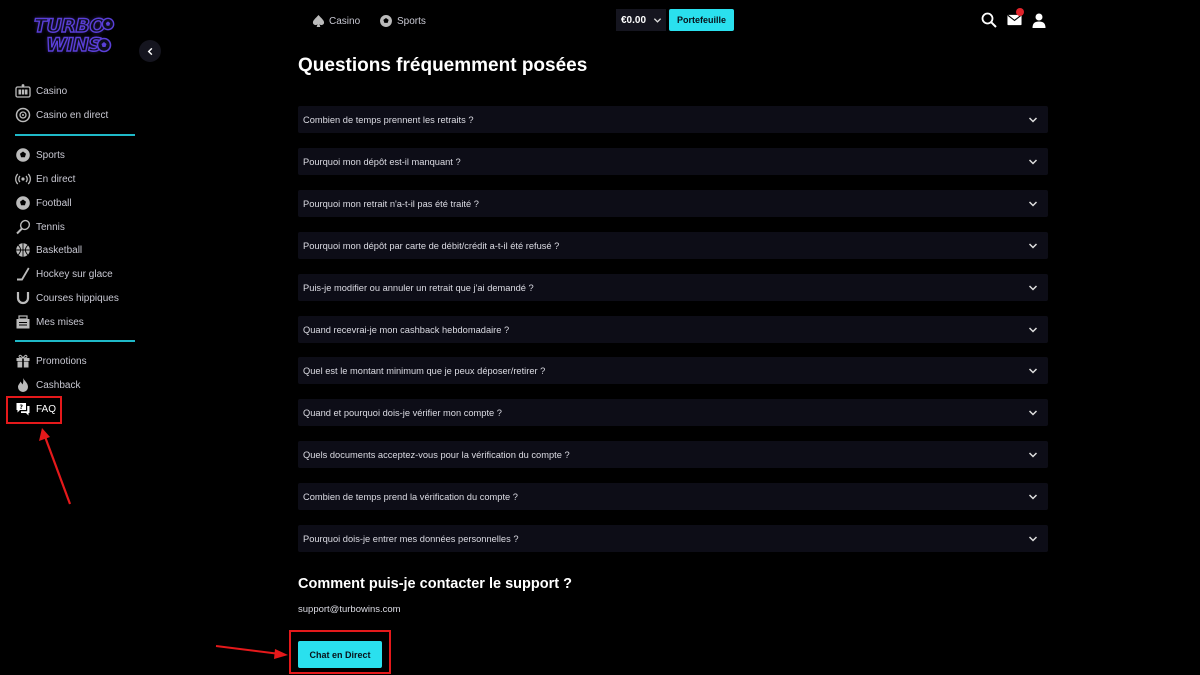 Image resolution: width=1200 pixels, height=675 pixels. I want to click on basketball-icon, so click(23, 250).